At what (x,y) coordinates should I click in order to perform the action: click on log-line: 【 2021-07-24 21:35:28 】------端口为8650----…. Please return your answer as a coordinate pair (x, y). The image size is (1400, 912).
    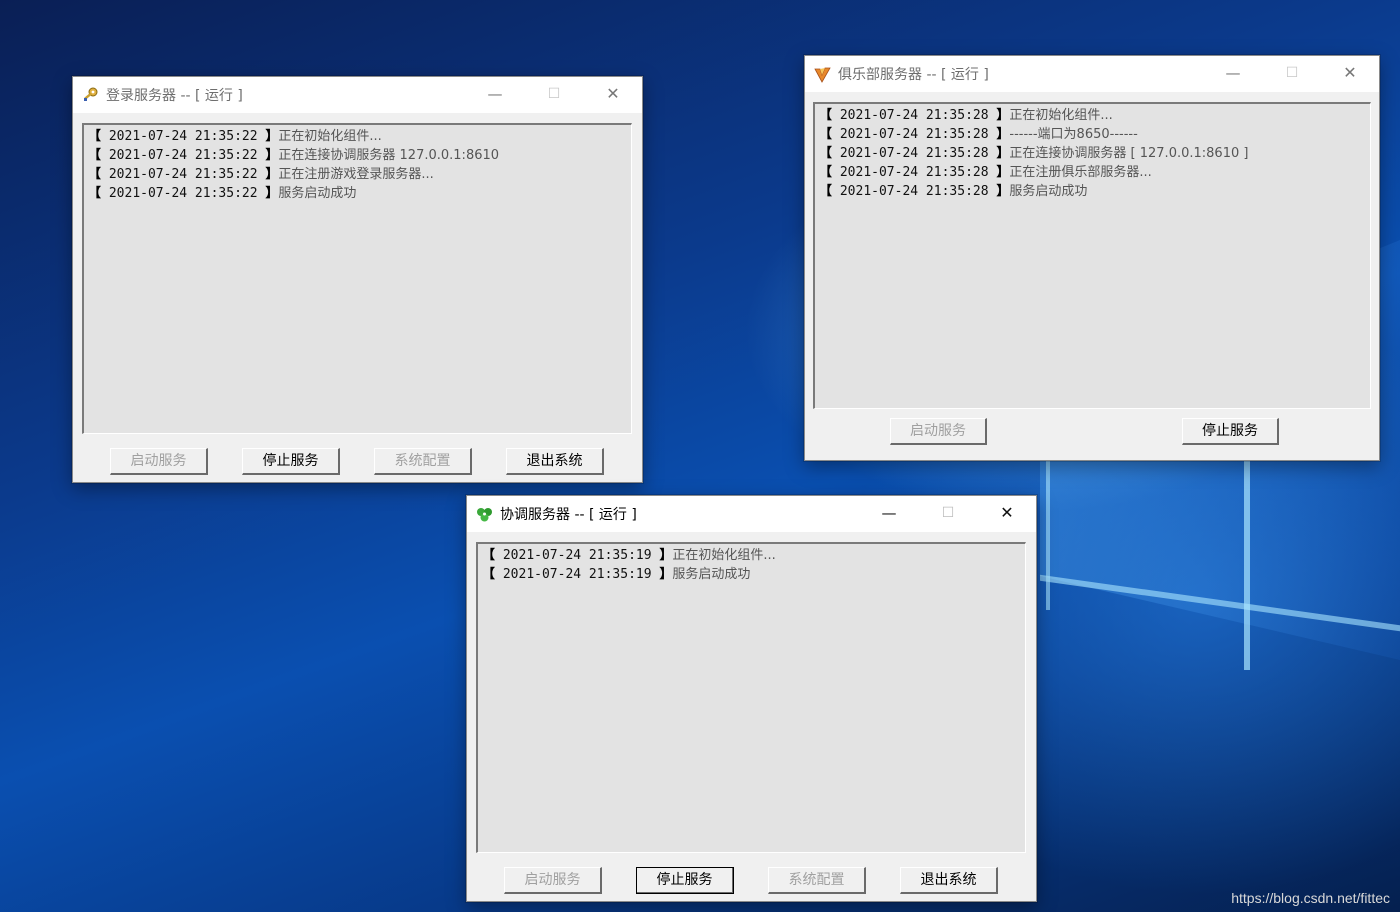
    Looking at the image, I should click on (978, 134).